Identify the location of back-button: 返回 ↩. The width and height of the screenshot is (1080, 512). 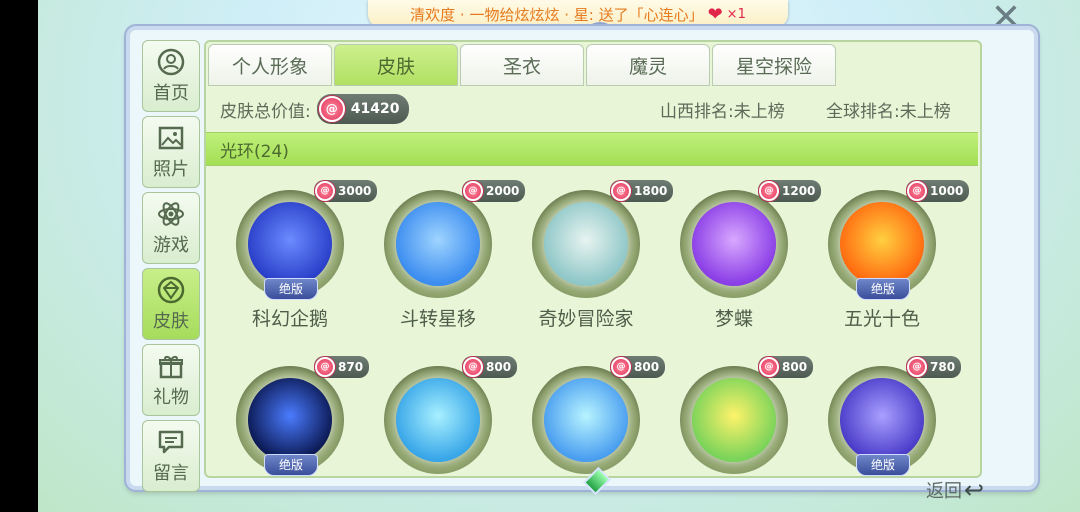
(955, 490).